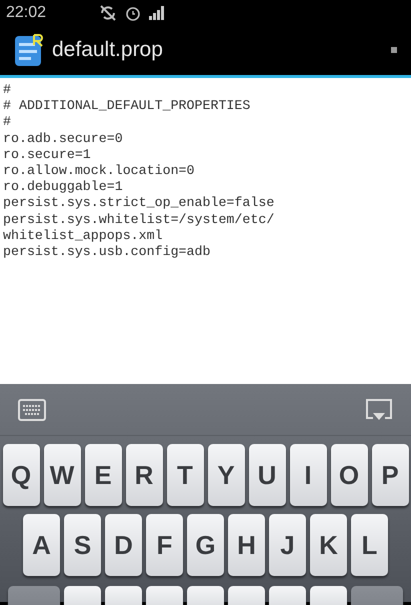 The height and width of the screenshot is (605, 411). What do you see at coordinates (133, 12) in the screenshot?
I see `alarm-icon` at bounding box center [133, 12].